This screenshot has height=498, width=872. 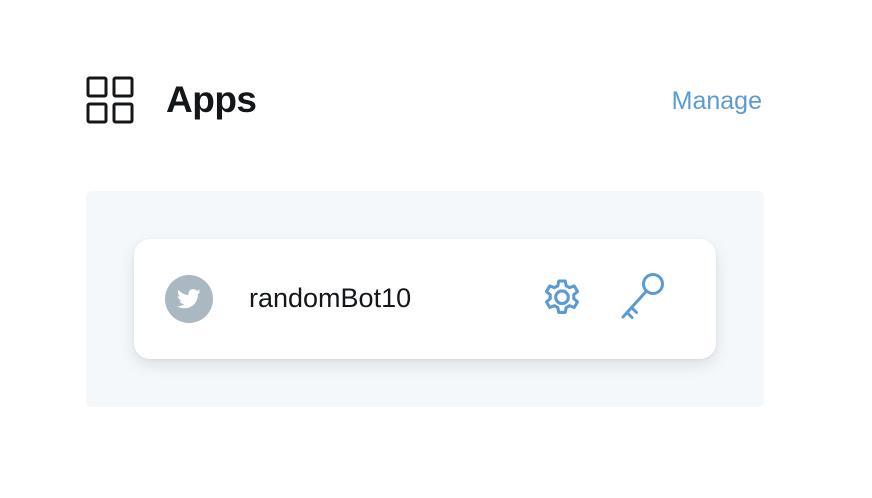 I want to click on twitter-bird-icon, so click(x=189, y=299).